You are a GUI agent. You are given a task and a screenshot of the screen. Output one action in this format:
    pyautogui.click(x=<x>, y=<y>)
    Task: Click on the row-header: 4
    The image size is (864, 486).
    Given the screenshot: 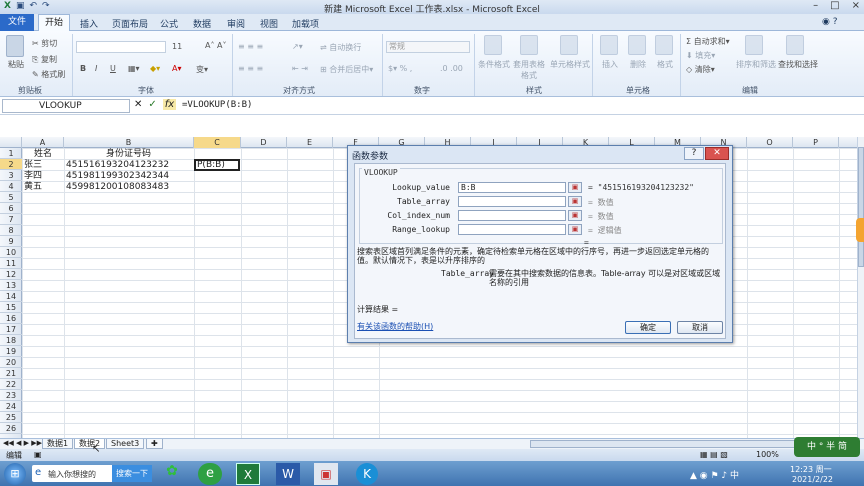 What is the action you would take?
    pyautogui.click(x=11, y=186)
    